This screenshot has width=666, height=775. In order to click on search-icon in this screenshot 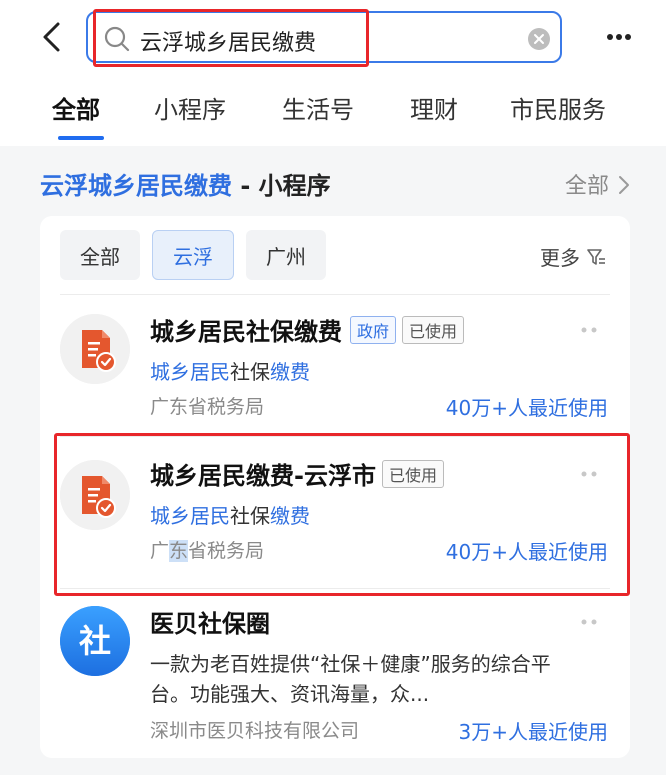, I will do `click(117, 39)`.